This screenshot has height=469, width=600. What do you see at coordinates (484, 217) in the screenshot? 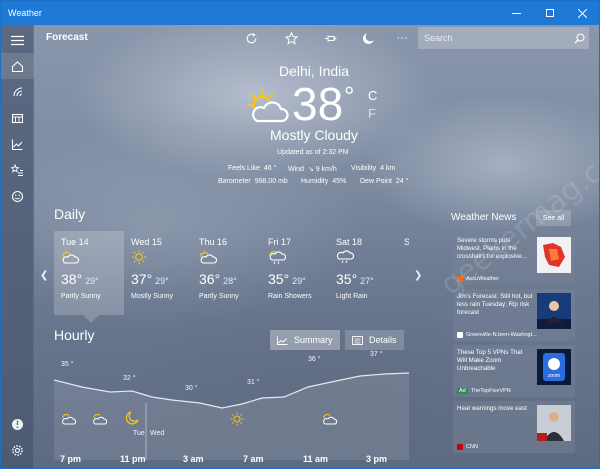
I see `news-heading: Weather News` at bounding box center [484, 217].